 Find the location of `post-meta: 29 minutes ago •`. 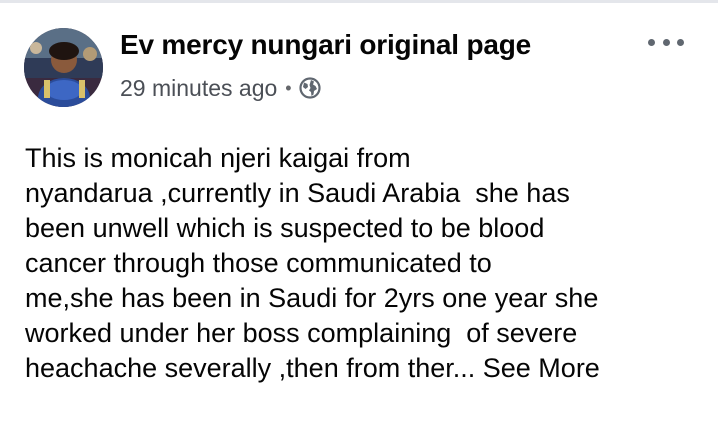

post-meta: 29 minutes ago • is located at coordinates (220, 88).